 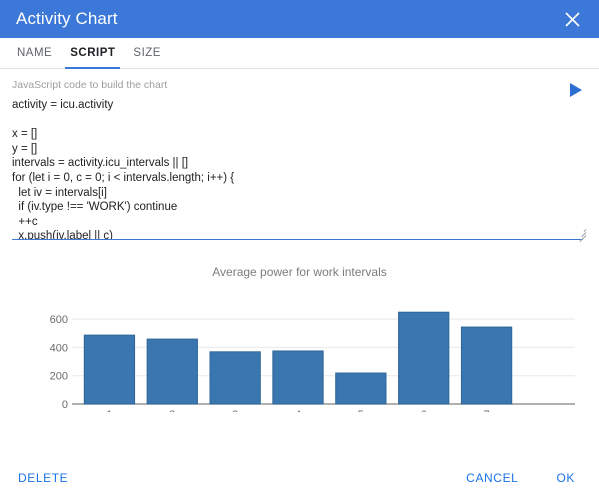 What do you see at coordinates (299, 272) in the screenshot?
I see `chart-title: Average power for work intervals` at bounding box center [299, 272].